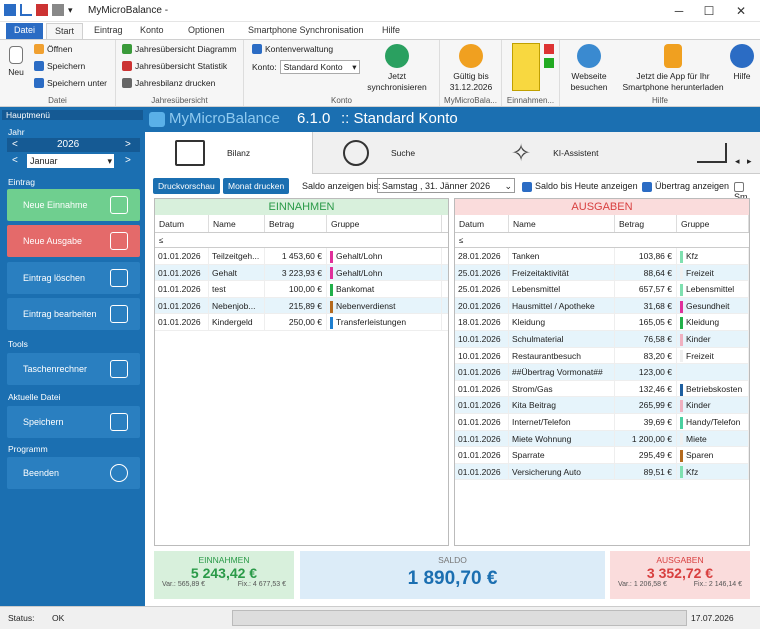 The height and width of the screenshot is (629, 760). I want to click on tab-suche: Suche, so click(397, 153).